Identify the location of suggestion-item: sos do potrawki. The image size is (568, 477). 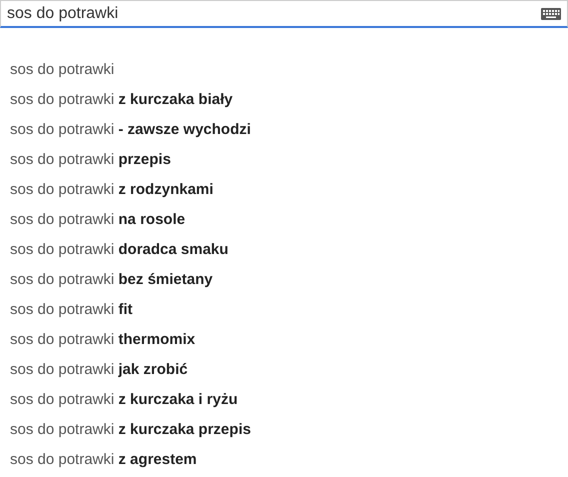
(284, 75).